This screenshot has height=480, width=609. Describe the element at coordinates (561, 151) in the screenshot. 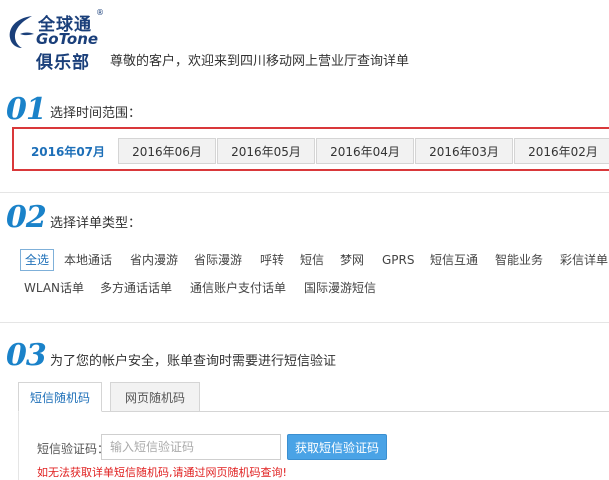

I see `month-tab-2016-02: 2016年02月` at that location.